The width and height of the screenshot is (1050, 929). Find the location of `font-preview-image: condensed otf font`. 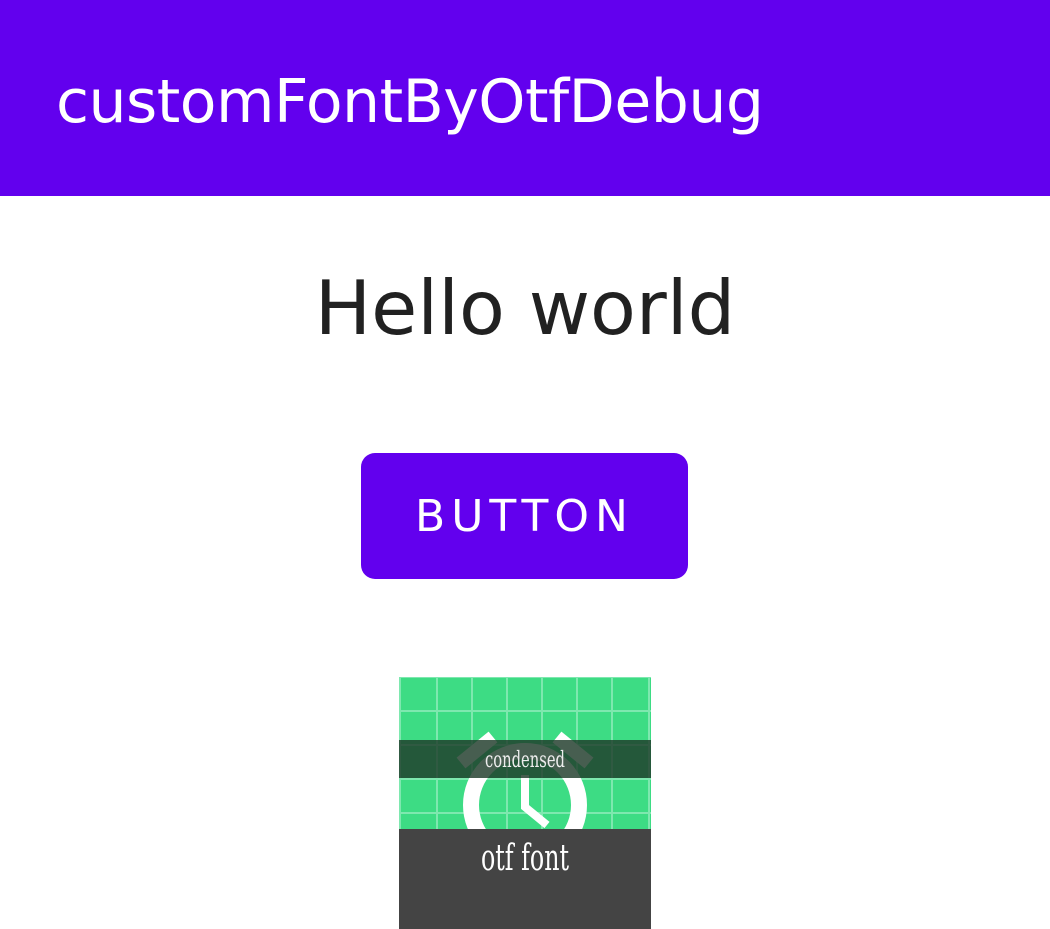

font-preview-image: condensed otf font is located at coordinates (525, 803).